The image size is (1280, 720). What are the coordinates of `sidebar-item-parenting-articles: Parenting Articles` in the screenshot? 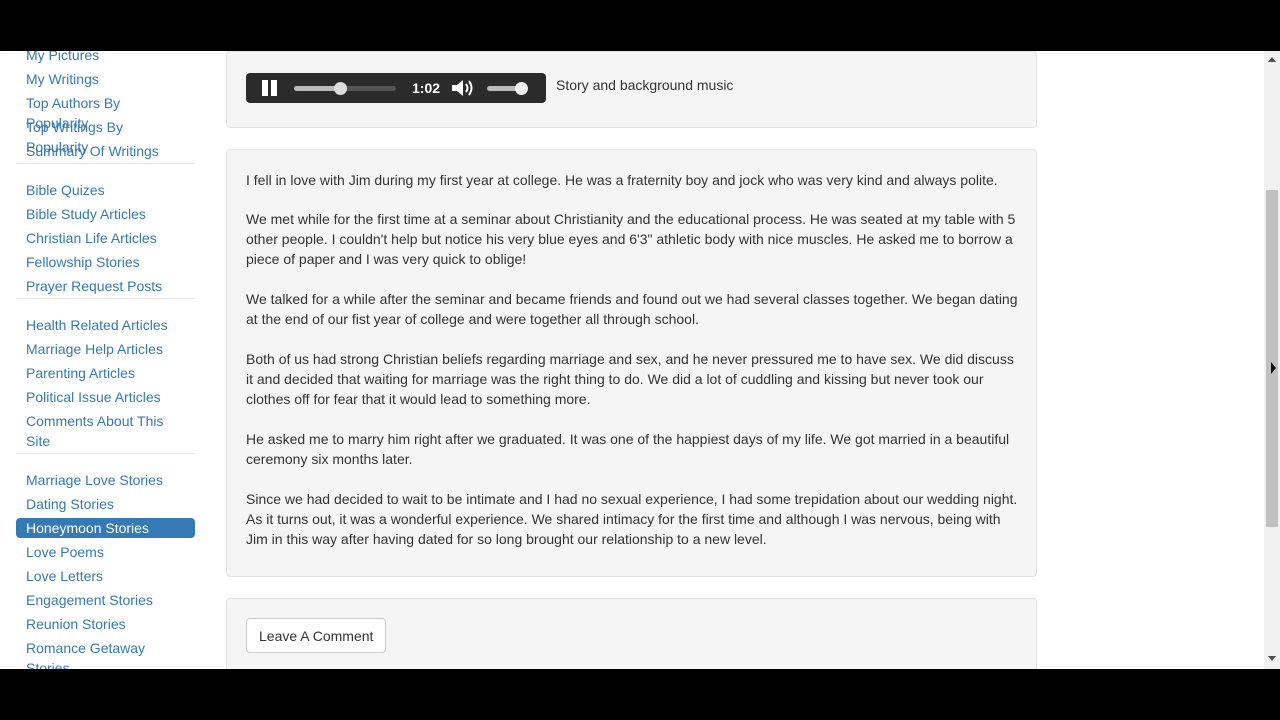 It's located at (105, 373).